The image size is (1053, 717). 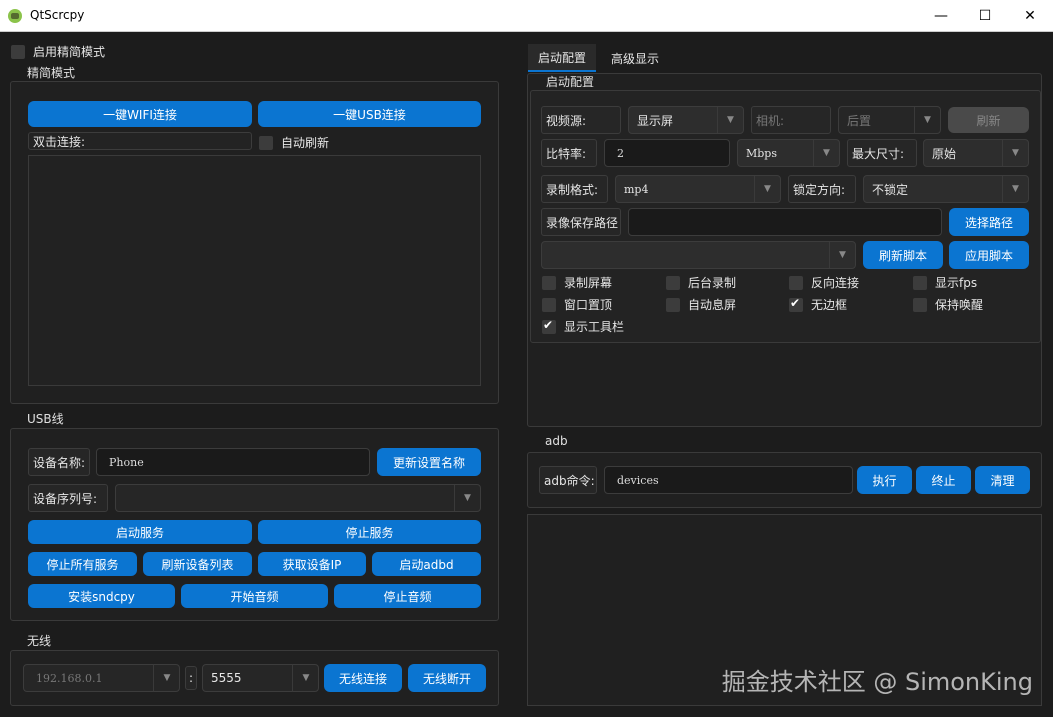 I want to click on video-source-combo: 显示屏 ▼, so click(x=686, y=120).